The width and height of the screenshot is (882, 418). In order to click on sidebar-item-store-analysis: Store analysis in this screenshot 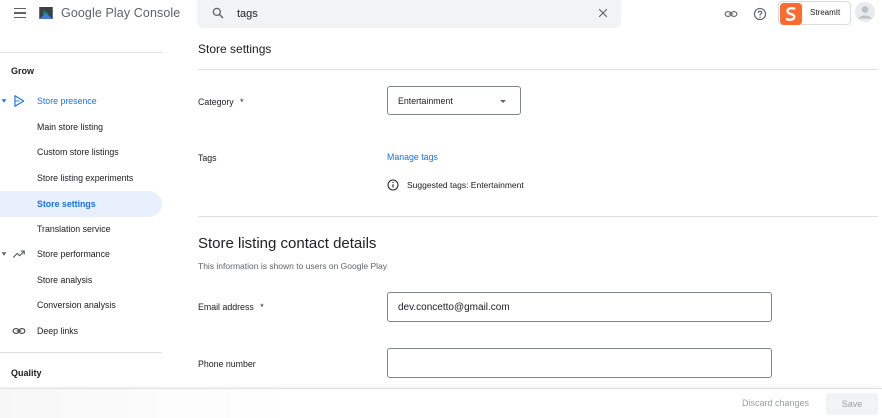, I will do `click(81, 280)`.